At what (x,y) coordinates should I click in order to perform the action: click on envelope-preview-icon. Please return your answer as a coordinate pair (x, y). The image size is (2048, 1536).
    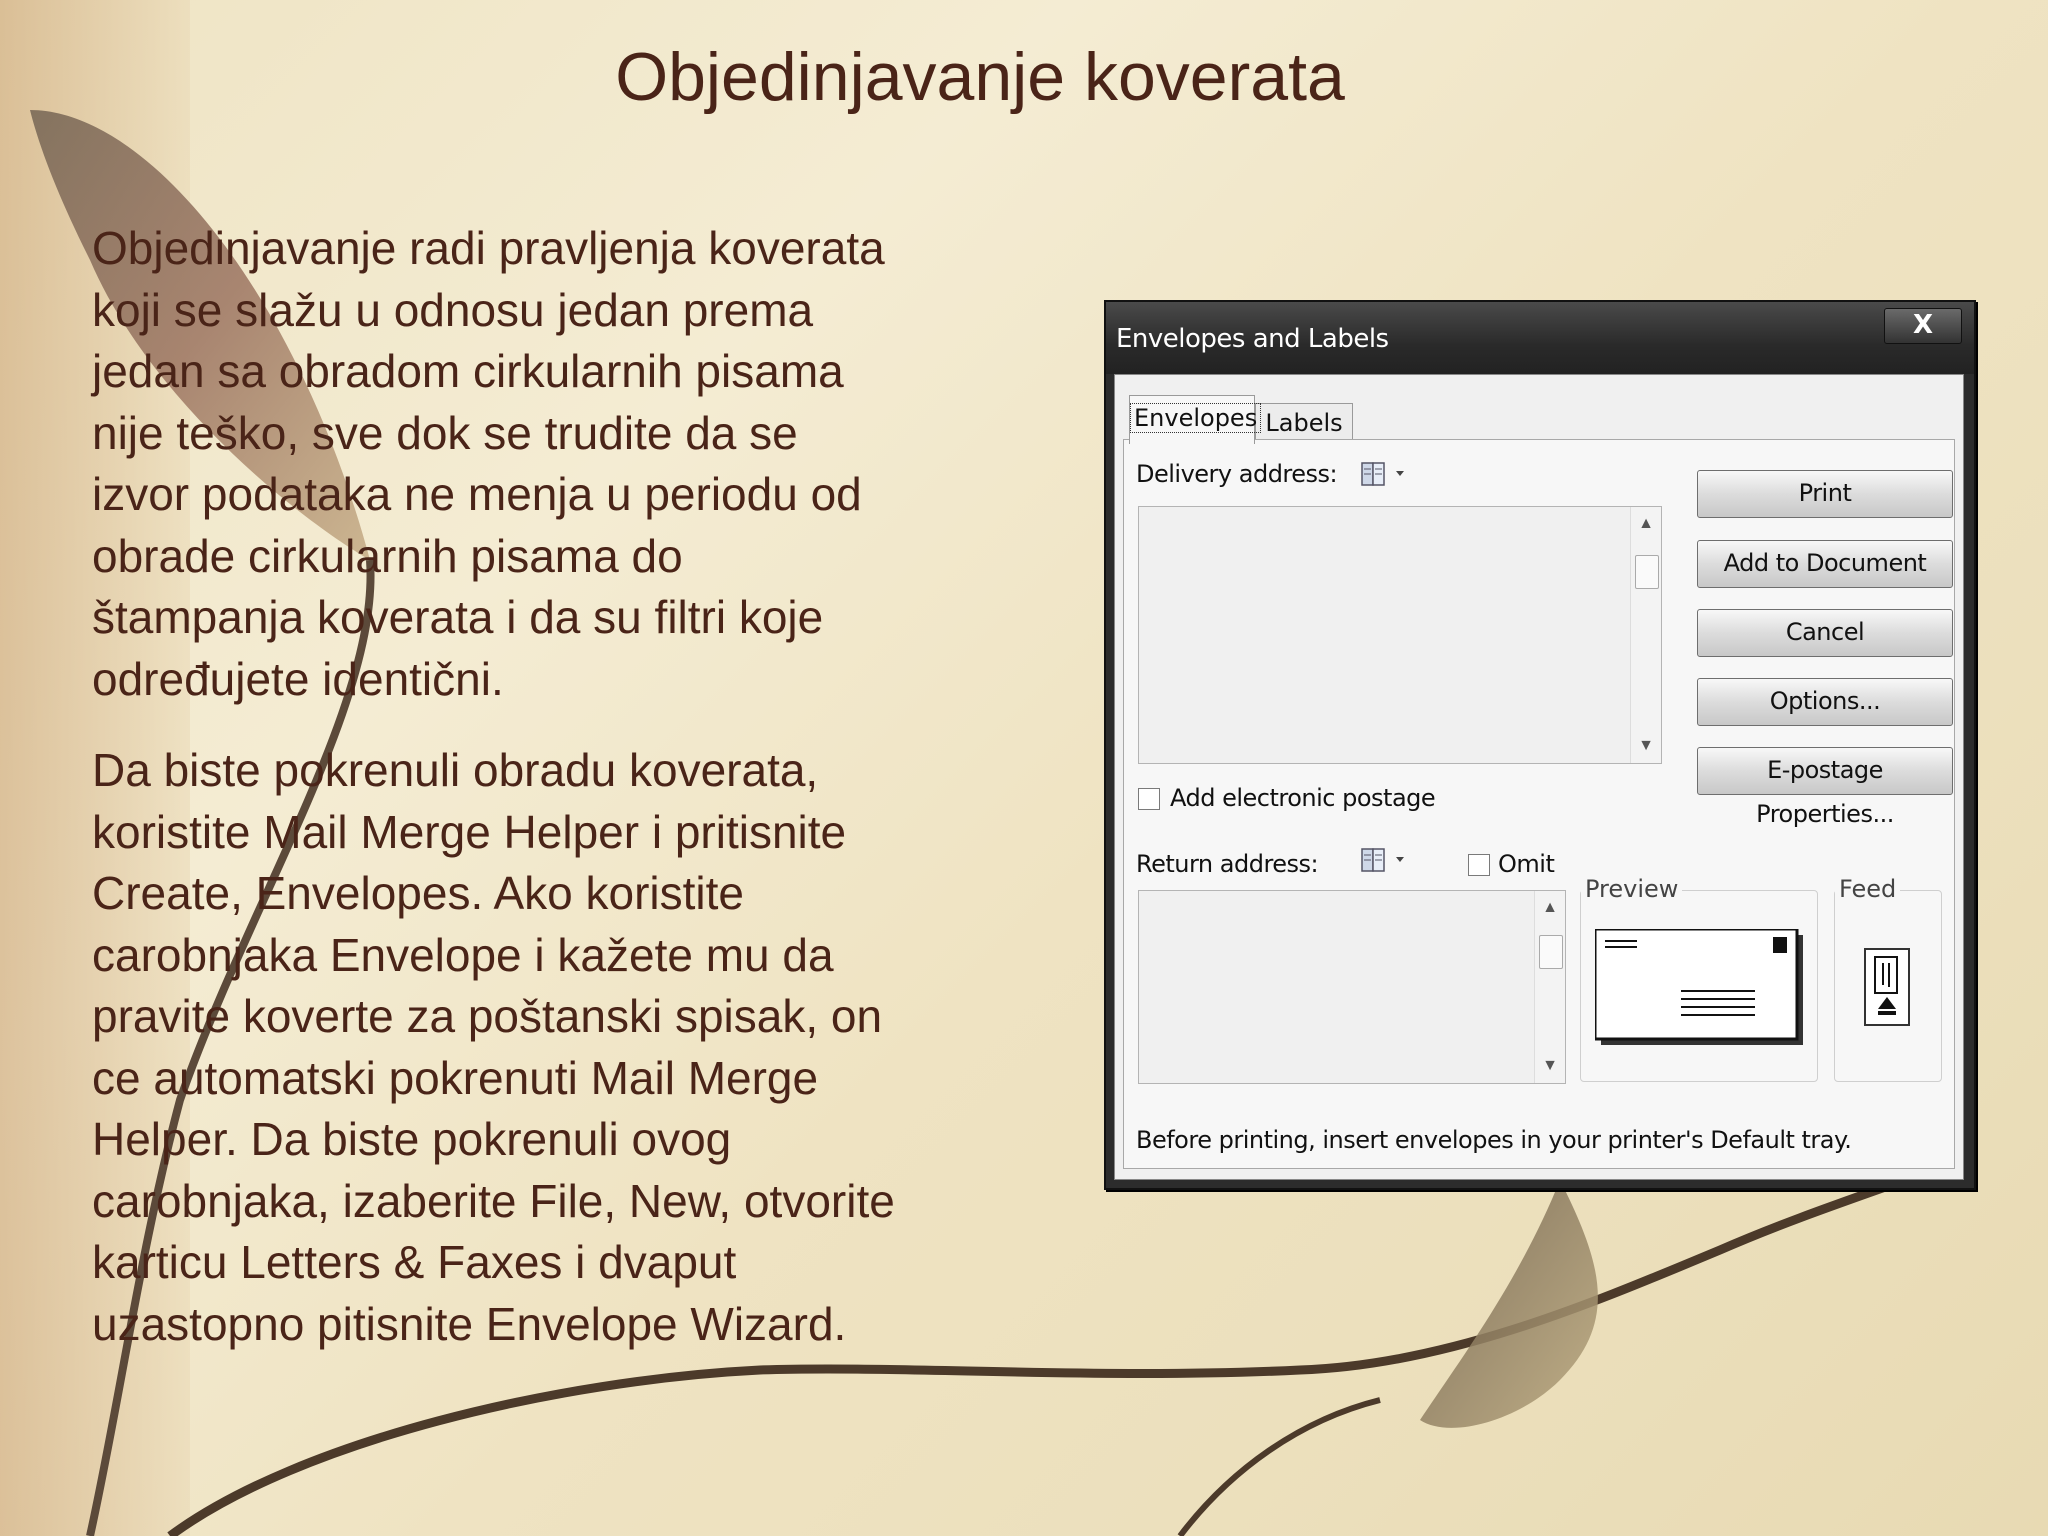
    Looking at the image, I should click on (1701, 988).